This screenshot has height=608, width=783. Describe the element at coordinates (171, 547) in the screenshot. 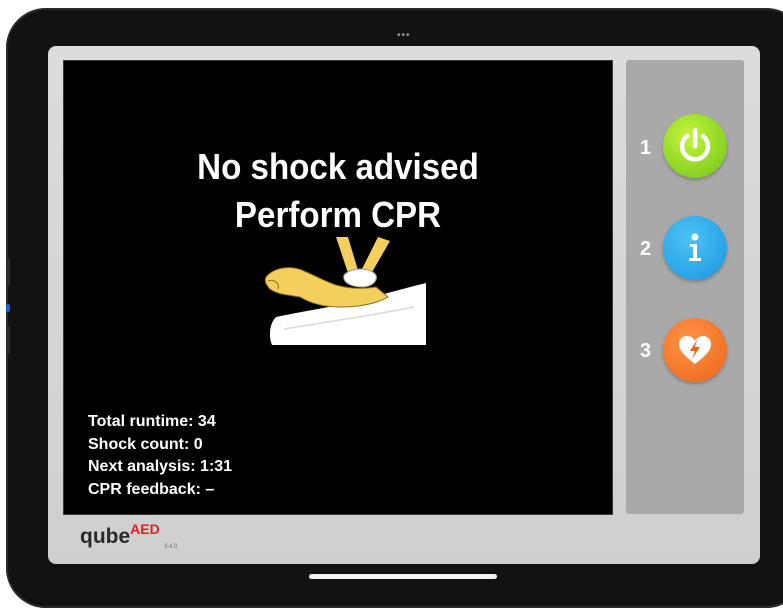

I see `version-label: 3.4.0` at that location.